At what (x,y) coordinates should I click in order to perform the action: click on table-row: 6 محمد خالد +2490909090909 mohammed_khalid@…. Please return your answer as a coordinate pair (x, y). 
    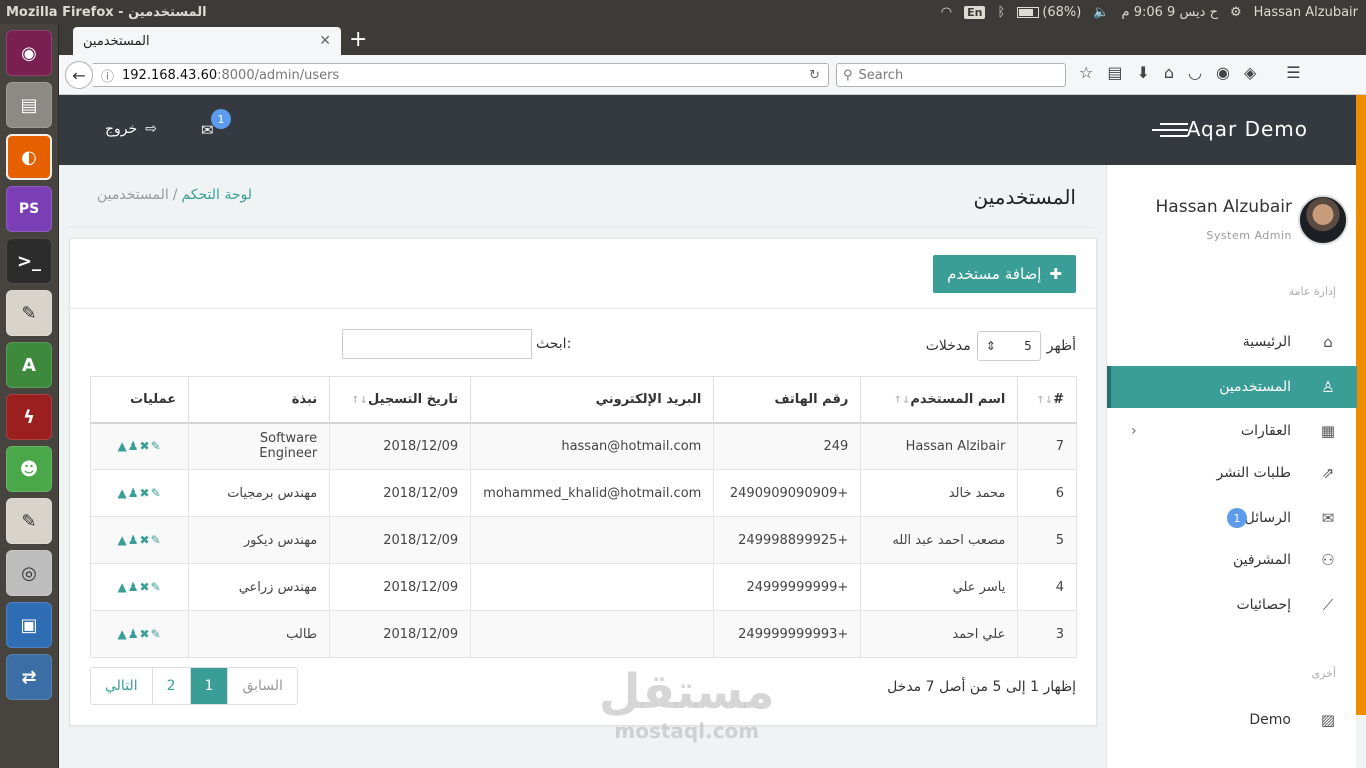
    Looking at the image, I should click on (583, 493).